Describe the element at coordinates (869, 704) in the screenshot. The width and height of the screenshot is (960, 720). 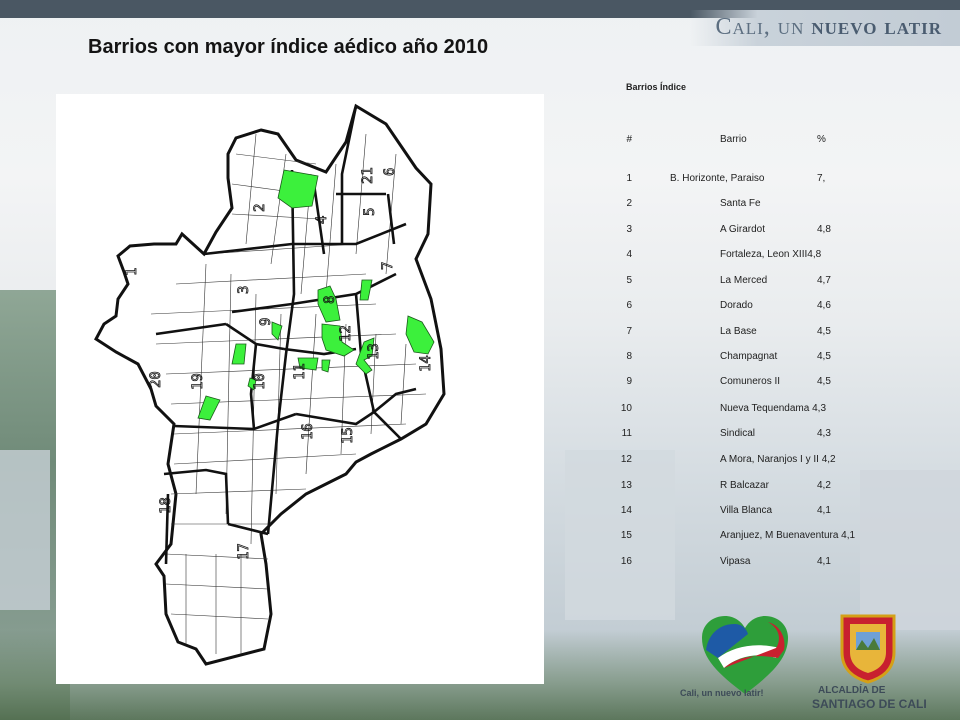
I see `seal-caption-line2: SANTIAGO DE CALI` at that location.